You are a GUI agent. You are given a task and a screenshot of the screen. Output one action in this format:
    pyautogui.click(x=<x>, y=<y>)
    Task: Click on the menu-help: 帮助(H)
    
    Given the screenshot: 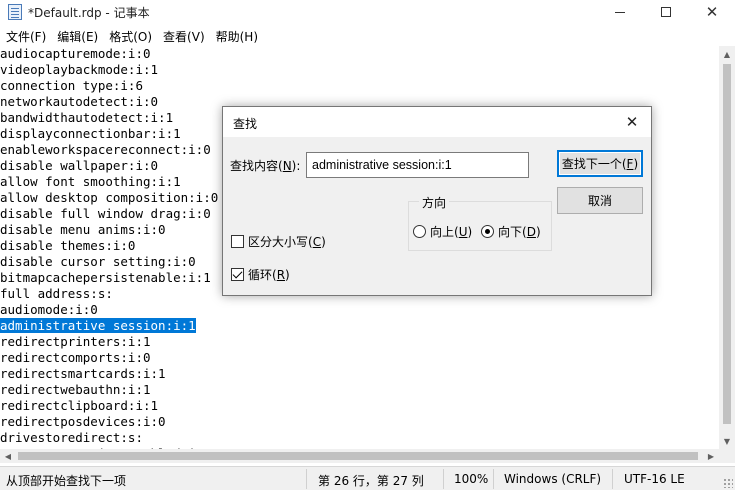 What is the action you would take?
    pyautogui.click(x=236, y=36)
    